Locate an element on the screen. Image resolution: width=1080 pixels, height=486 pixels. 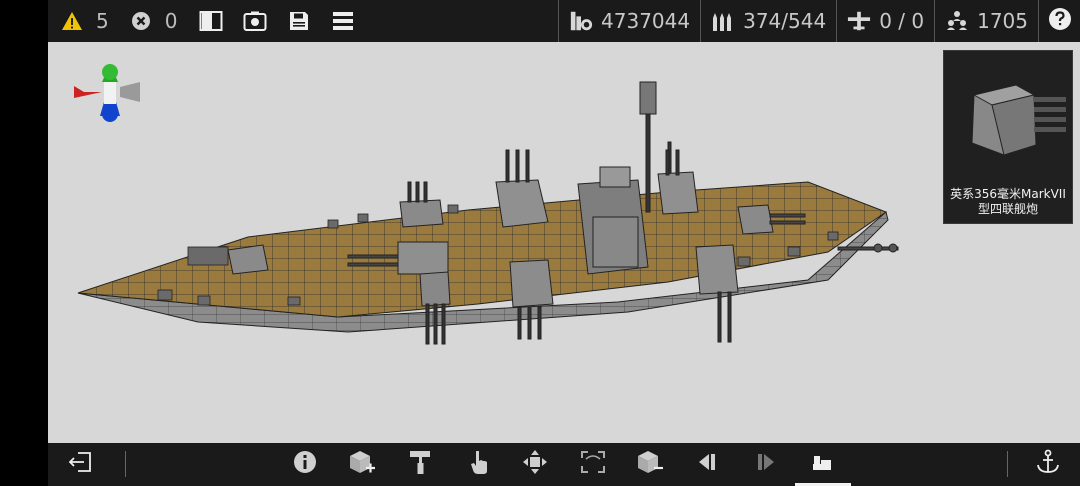
crew-stat: 1705 is located at coordinates (986, 21).